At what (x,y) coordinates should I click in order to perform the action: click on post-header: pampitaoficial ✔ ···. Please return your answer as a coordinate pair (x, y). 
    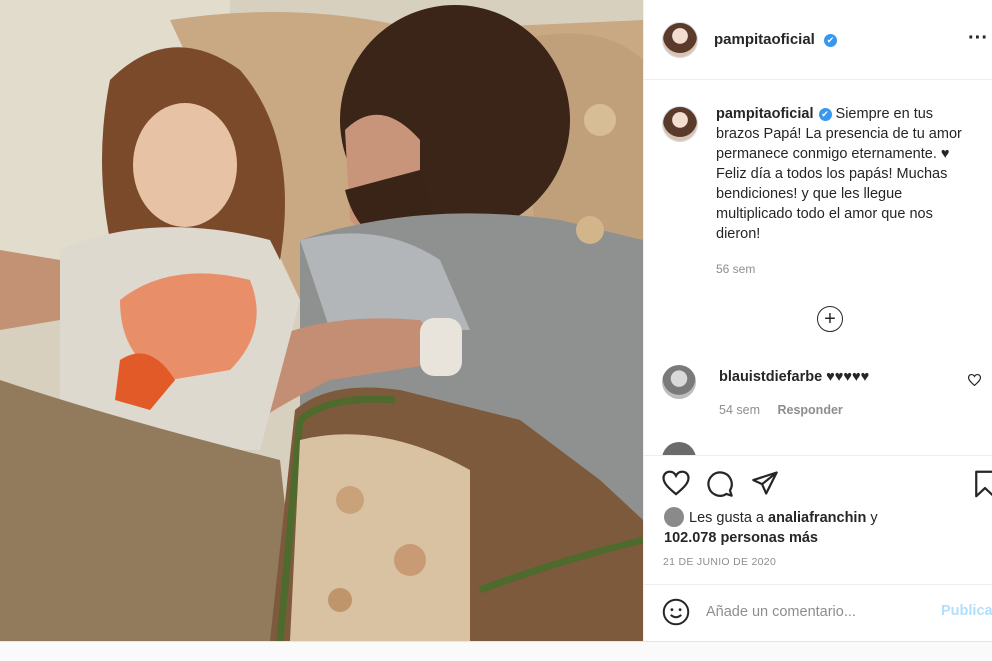
    Looking at the image, I should click on (818, 40).